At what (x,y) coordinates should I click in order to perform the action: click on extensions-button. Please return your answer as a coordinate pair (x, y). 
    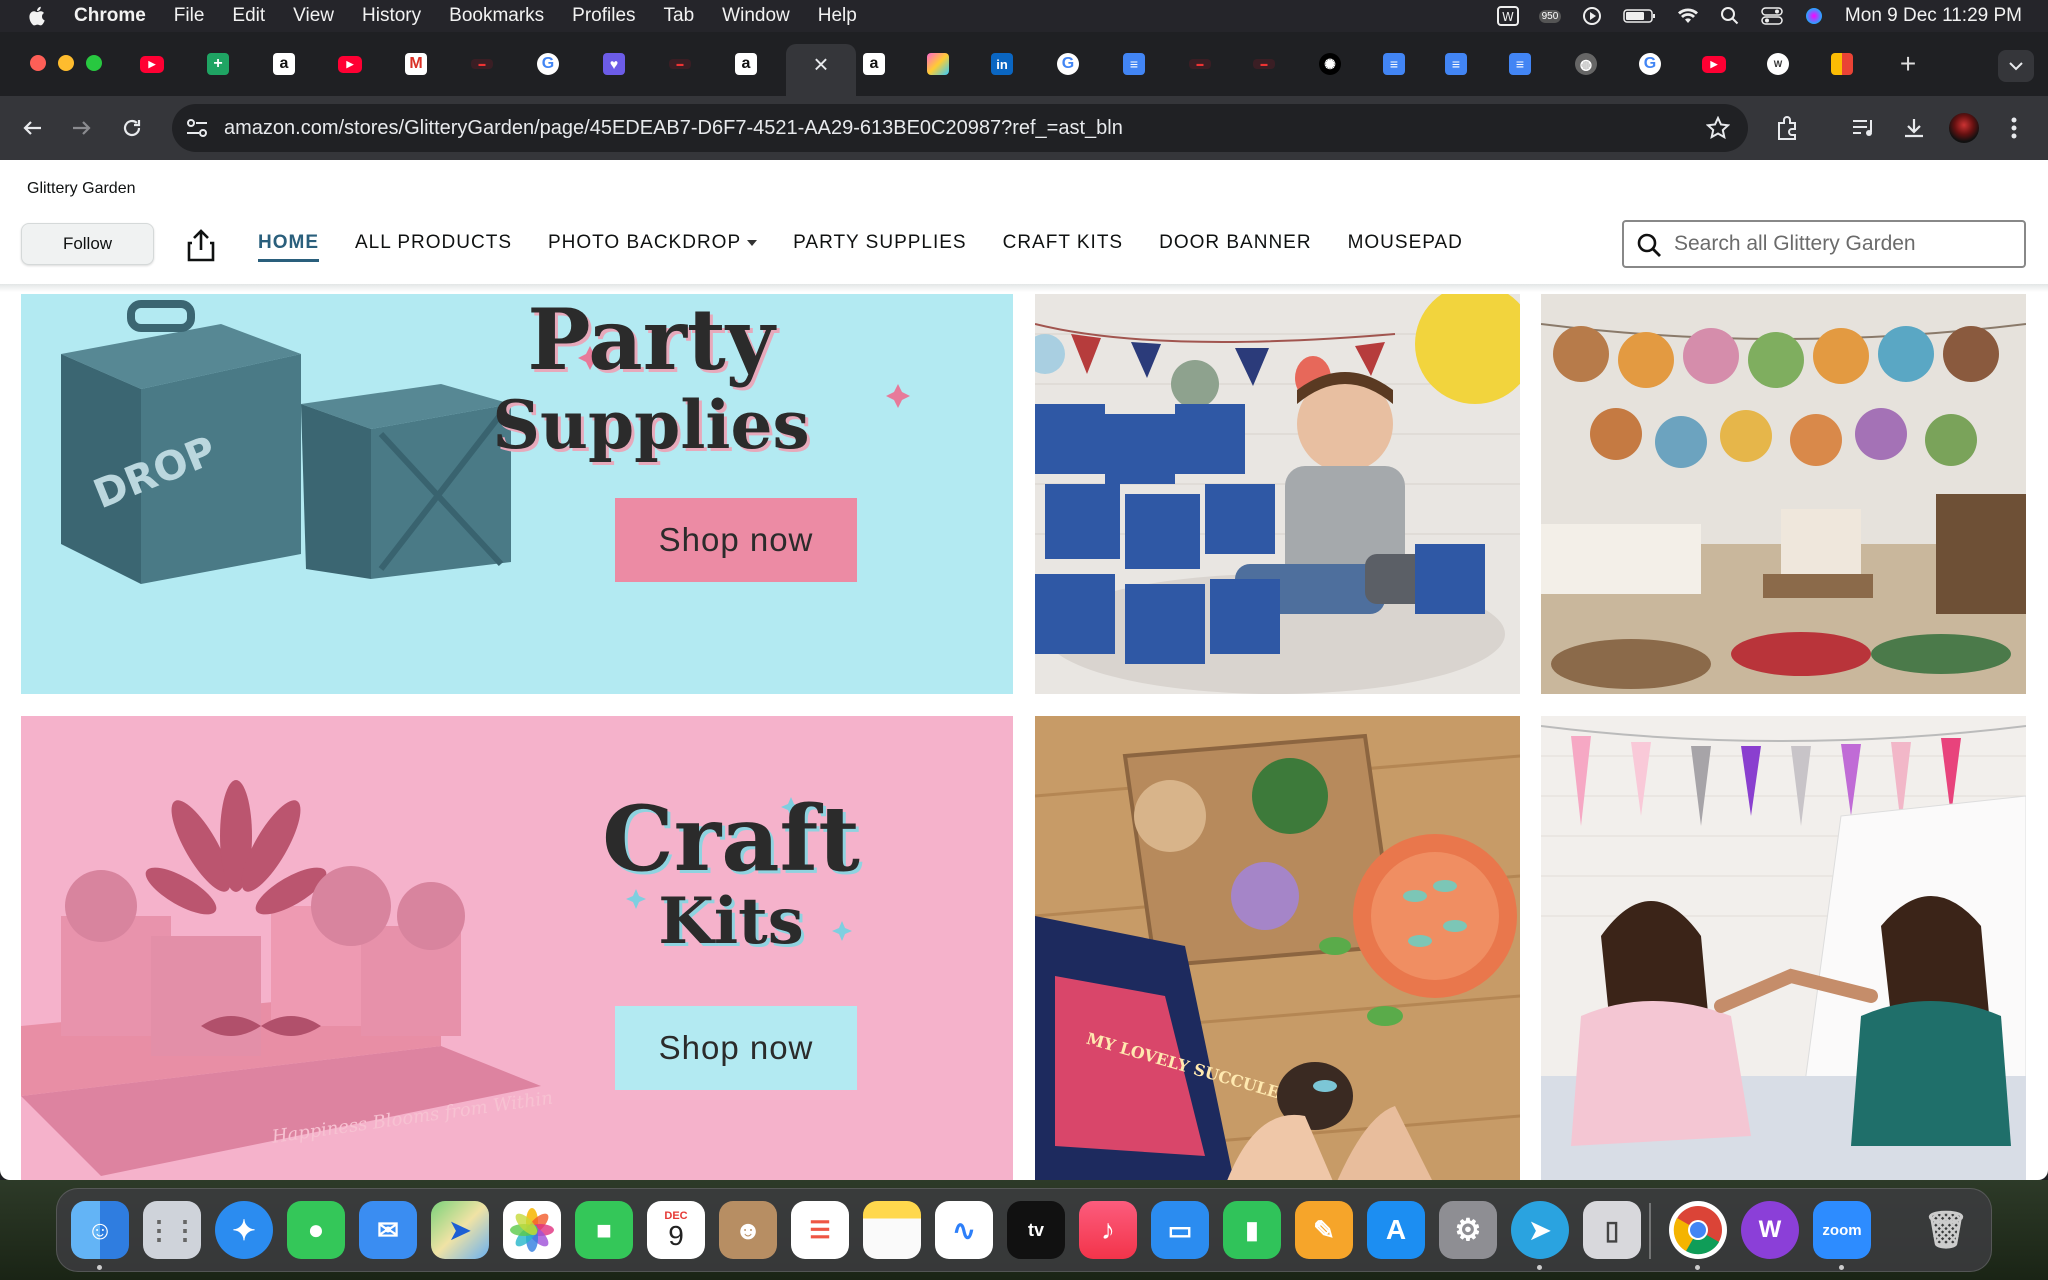
    Looking at the image, I should click on (1788, 128).